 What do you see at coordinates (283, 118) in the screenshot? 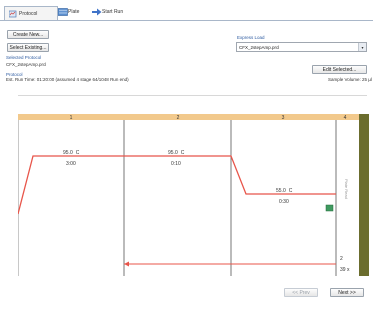
I see `step-number: 3` at bounding box center [283, 118].